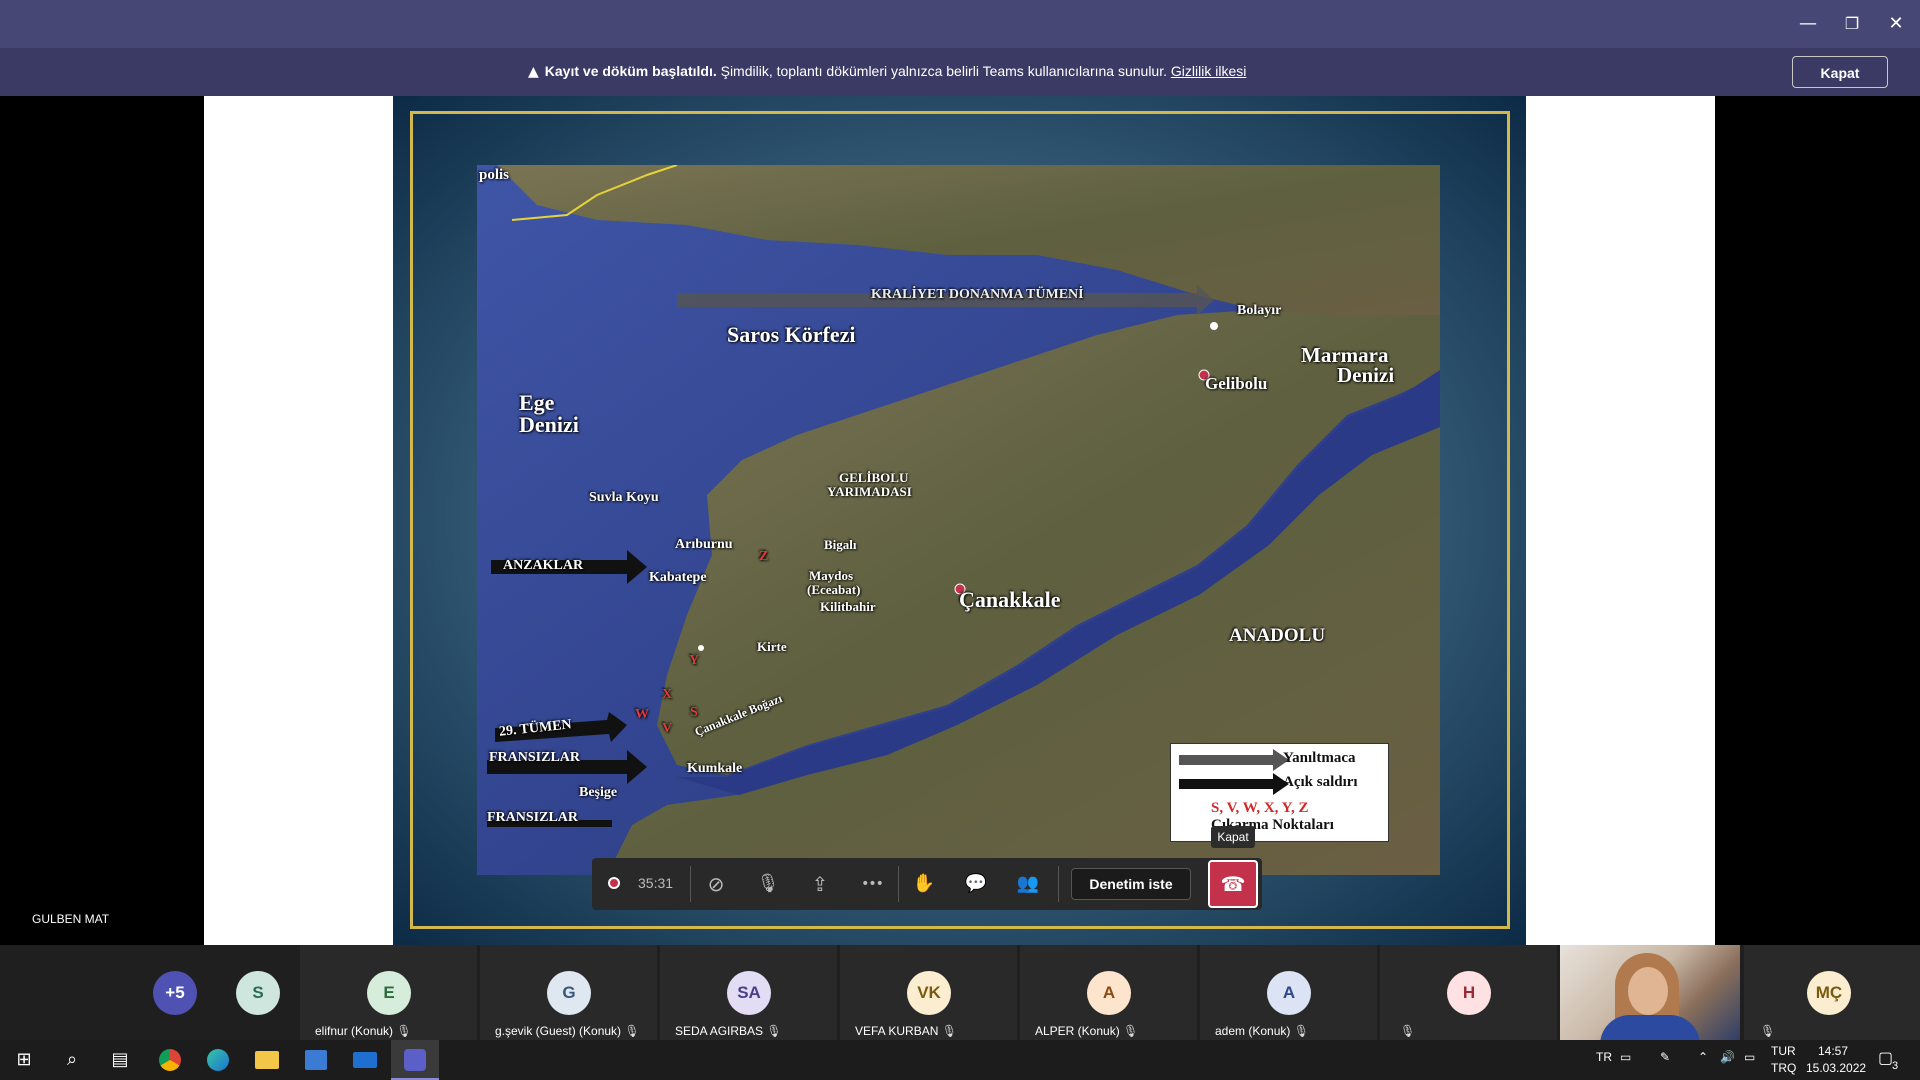 The image size is (1920, 1080). I want to click on task-view-icon: ▤, so click(120, 1060).